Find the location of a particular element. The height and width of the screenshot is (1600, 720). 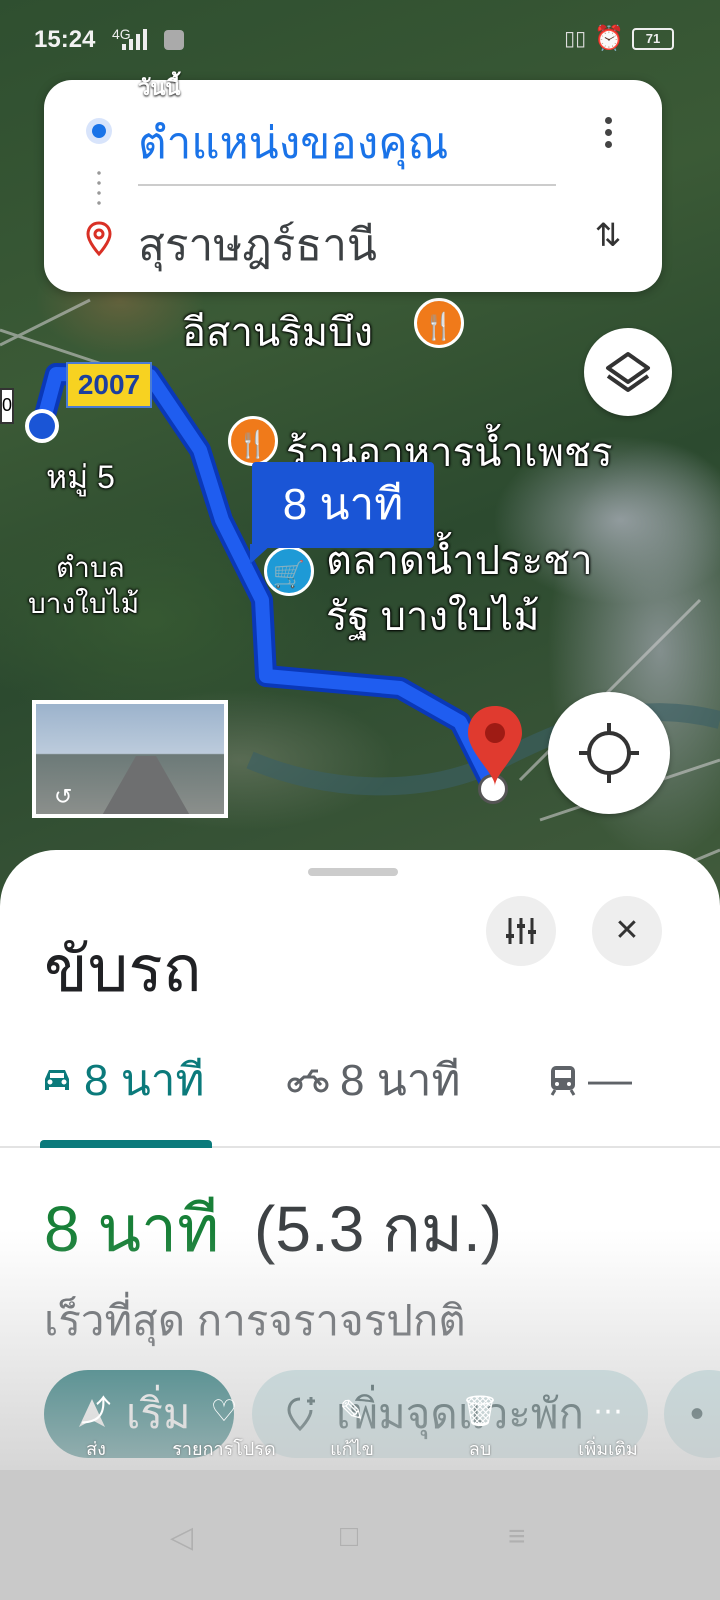

heart-icon: ♡ is located at coordinates (224, 1411).